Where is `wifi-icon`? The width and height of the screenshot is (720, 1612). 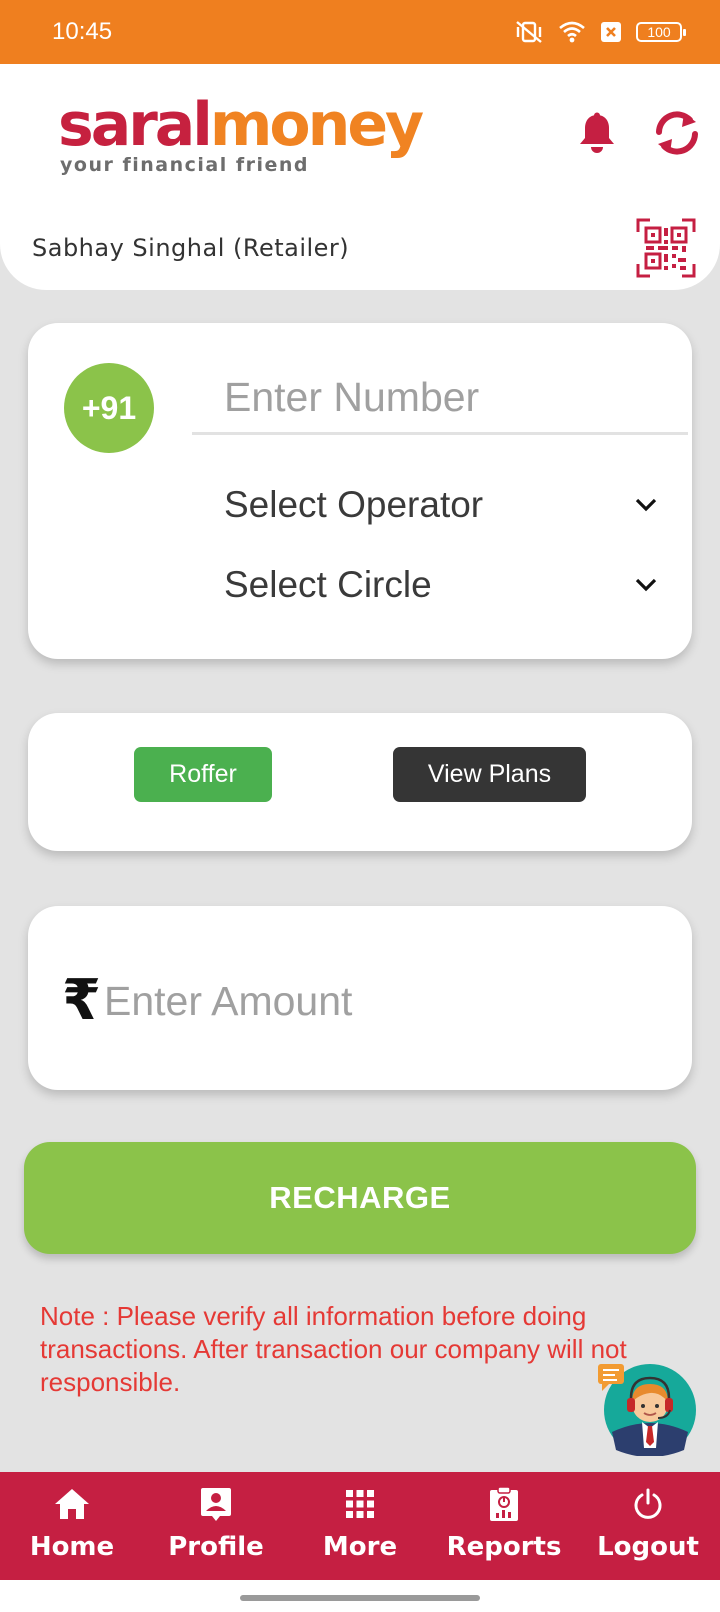
wifi-icon is located at coordinates (572, 32).